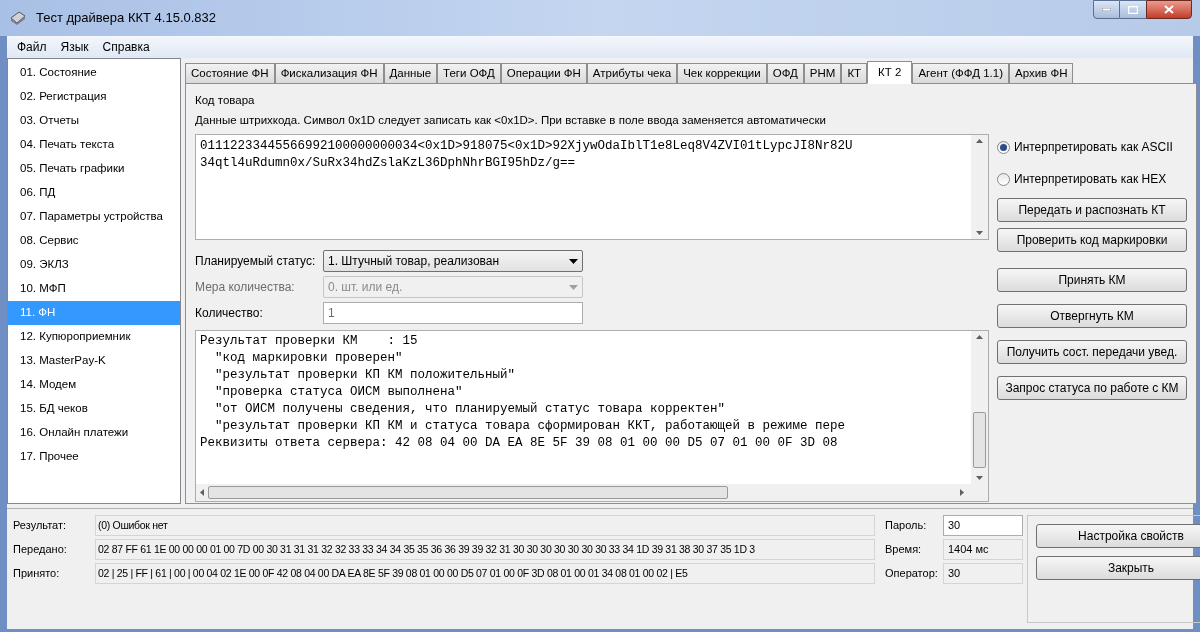  Describe the element at coordinates (960, 73) in the screenshot. I see `tab: Агент (ФФД 1.1)` at that location.